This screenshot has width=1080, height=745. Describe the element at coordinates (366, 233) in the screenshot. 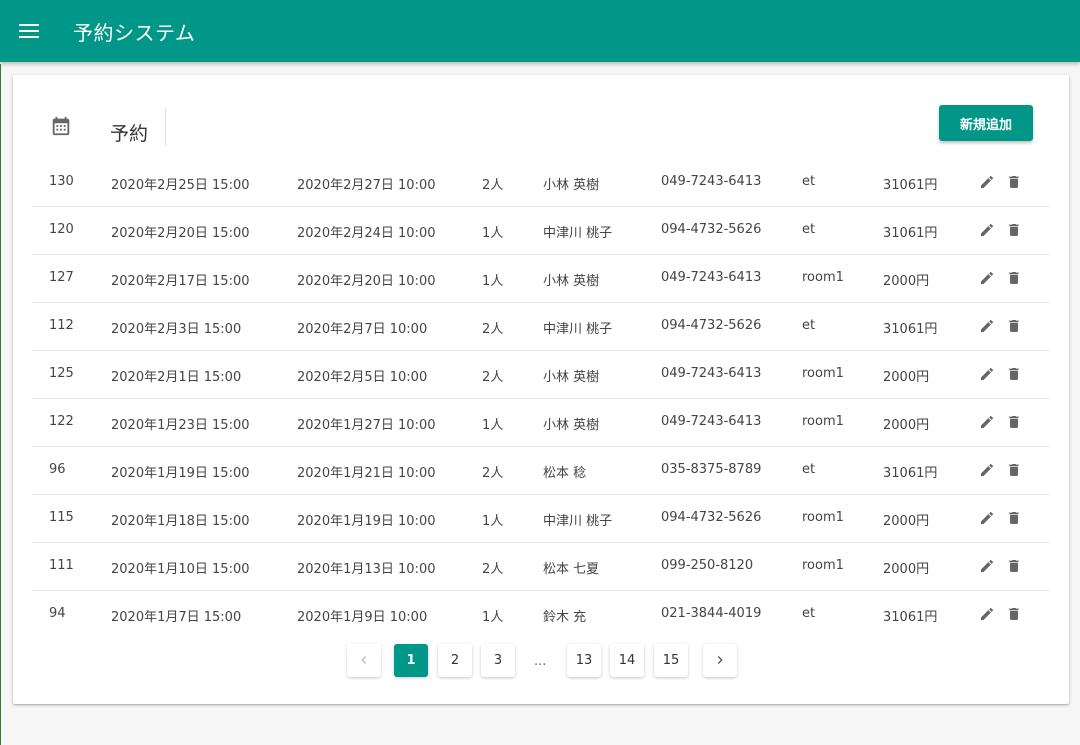

I see `checkout-datetime: 2020年2月24日 10:00` at that location.